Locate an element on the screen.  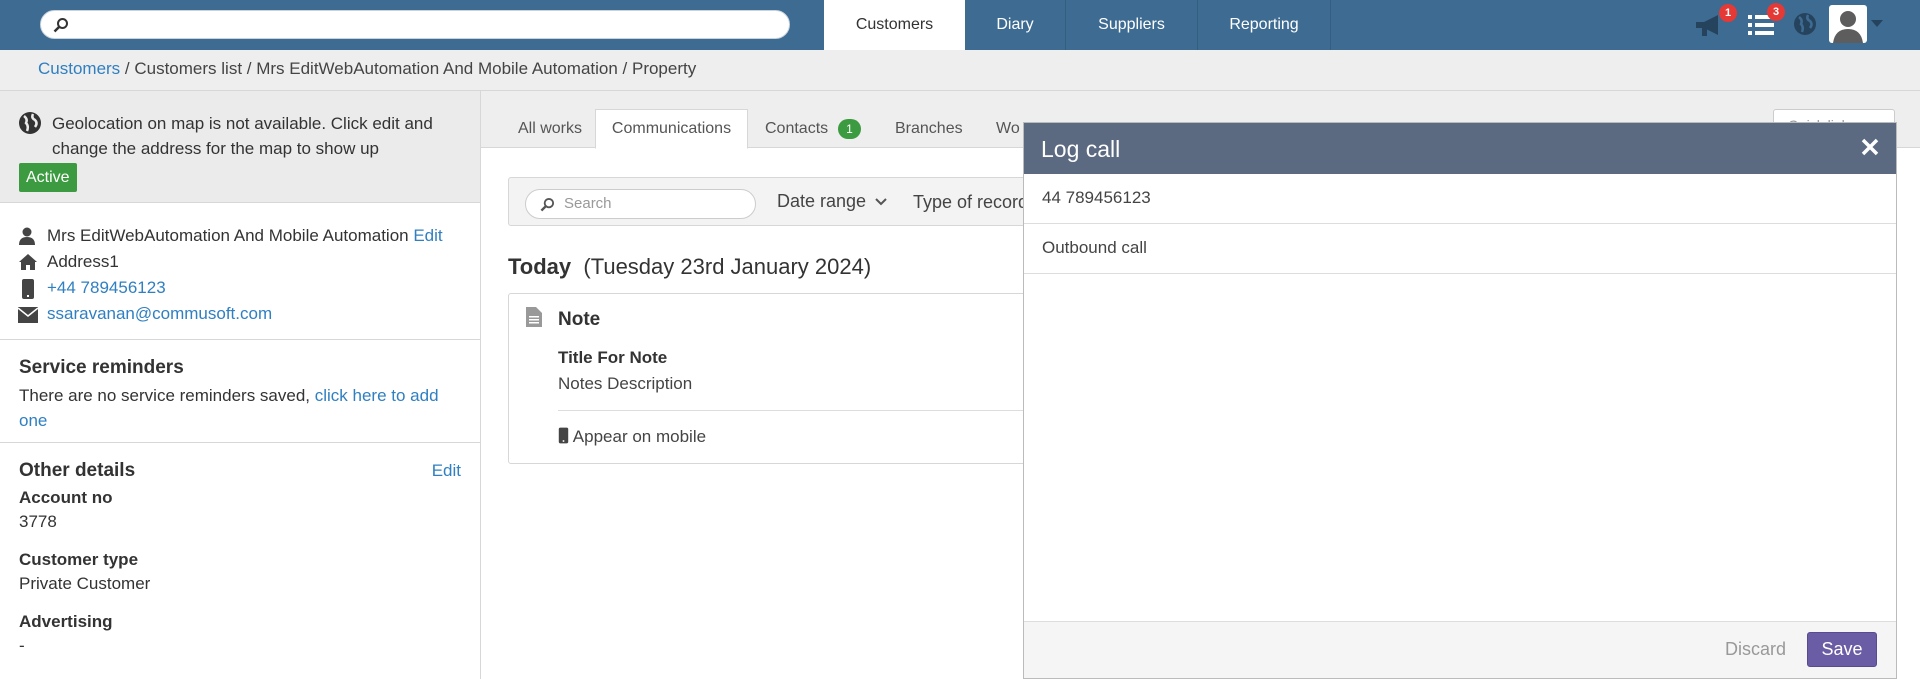
today-label: Today is located at coordinates (540, 266).